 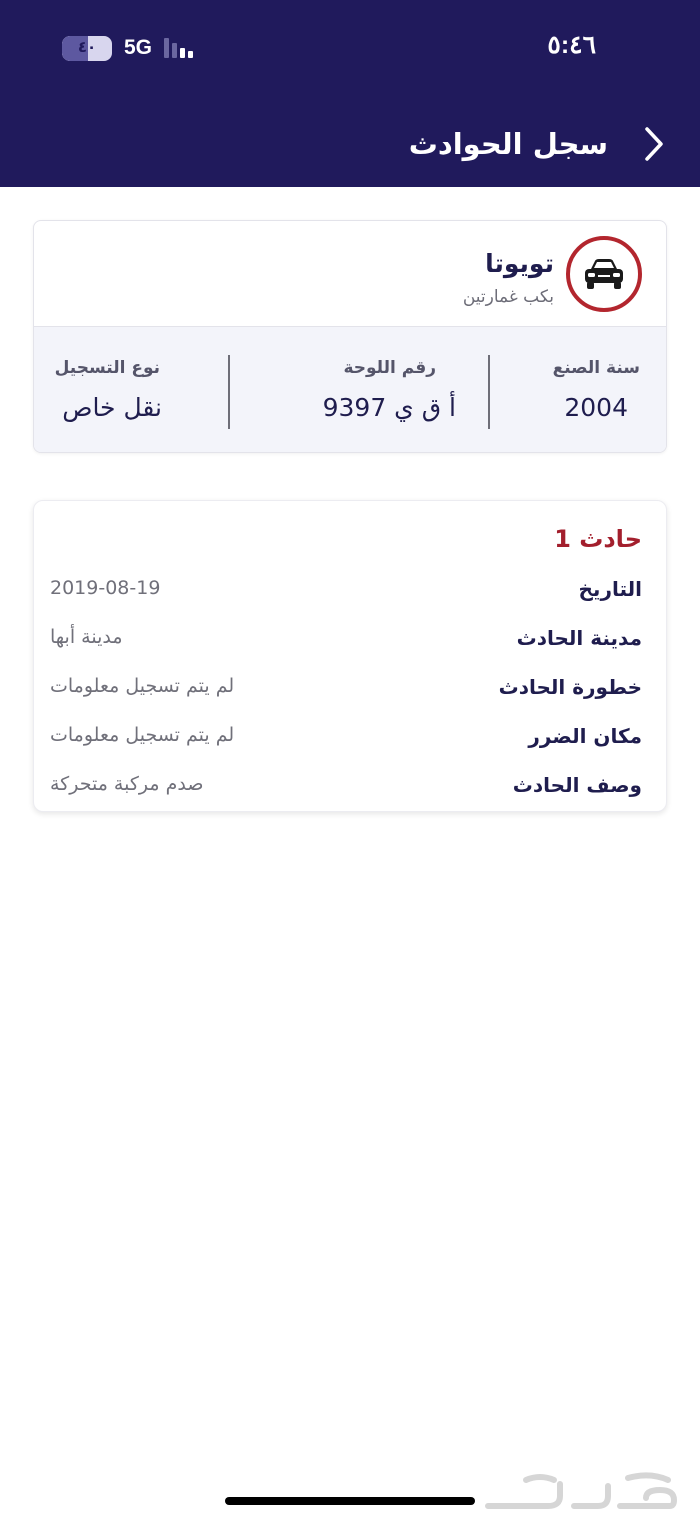 What do you see at coordinates (389, 368) in the screenshot?
I see `detail-label: رقم اللوحة` at bounding box center [389, 368].